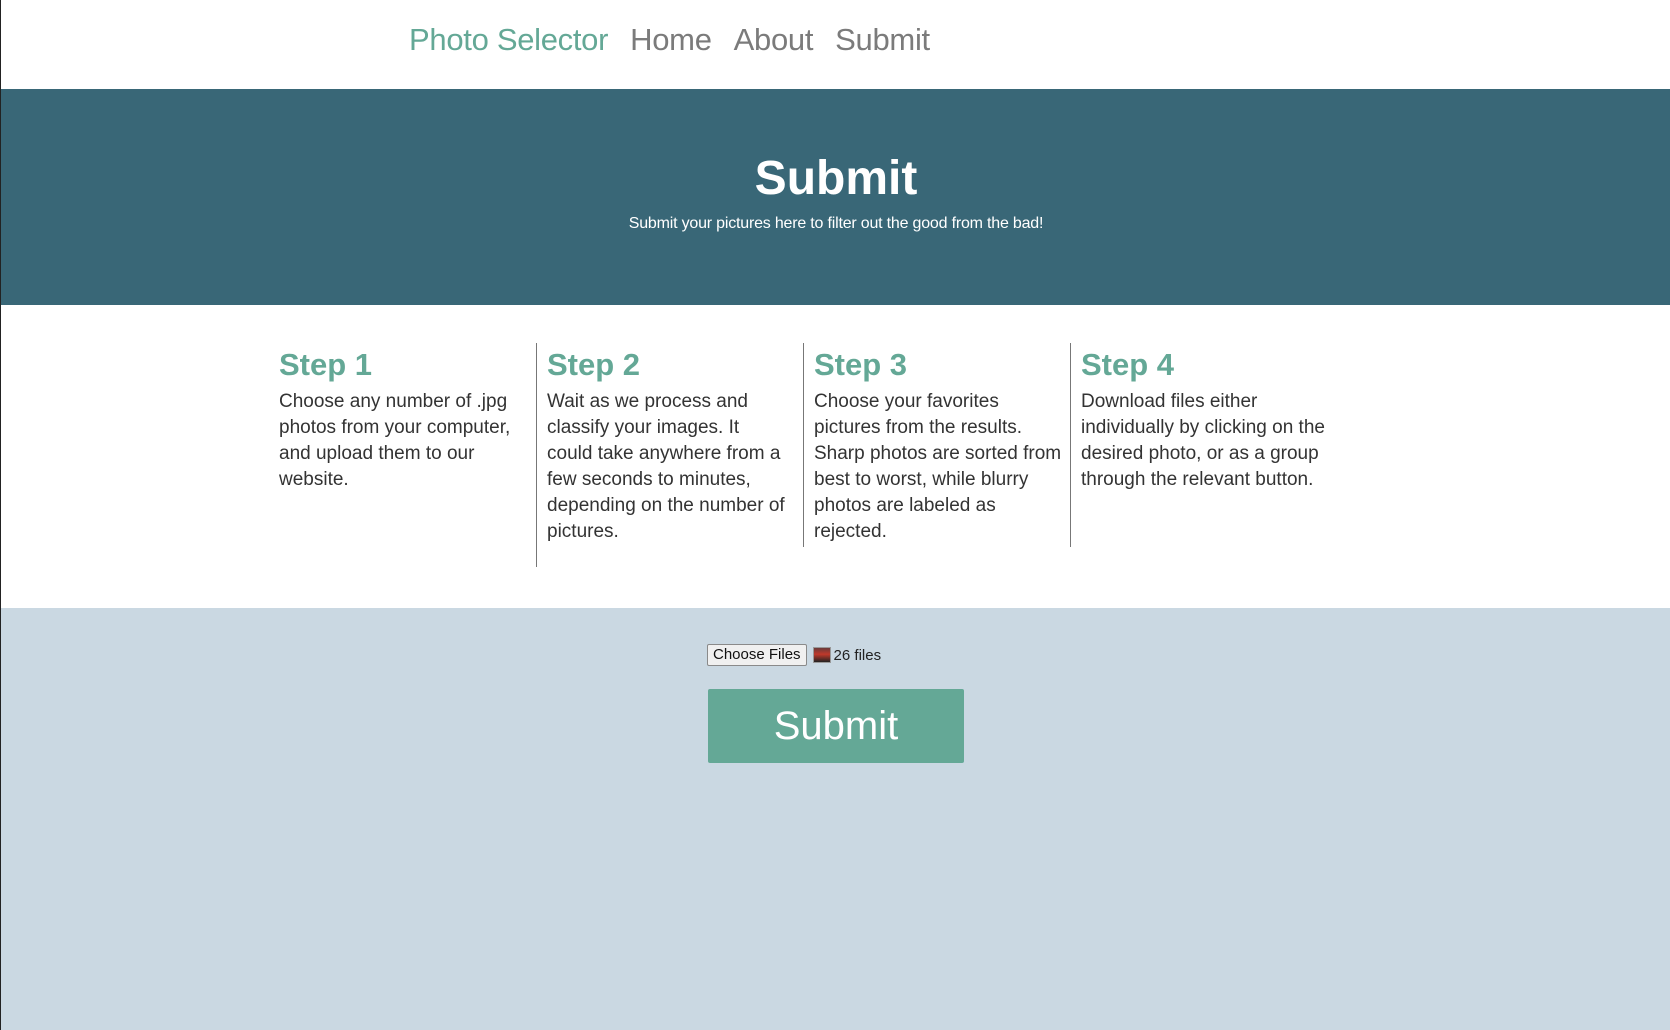 This screenshot has height=1030, width=1670. What do you see at coordinates (882, 40) in the screenshot?
I see `nav-link-submit: Submit` at bounding box center [882, 40].